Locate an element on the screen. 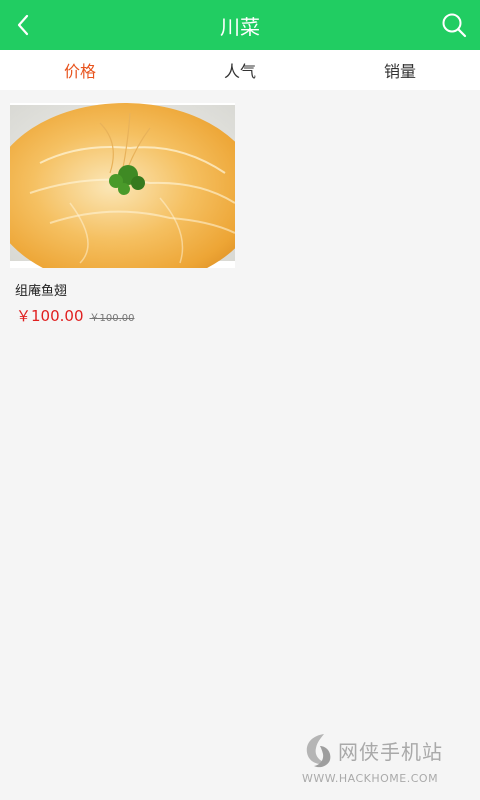  page-title: 川菜 is located at coordinates (240, 26).